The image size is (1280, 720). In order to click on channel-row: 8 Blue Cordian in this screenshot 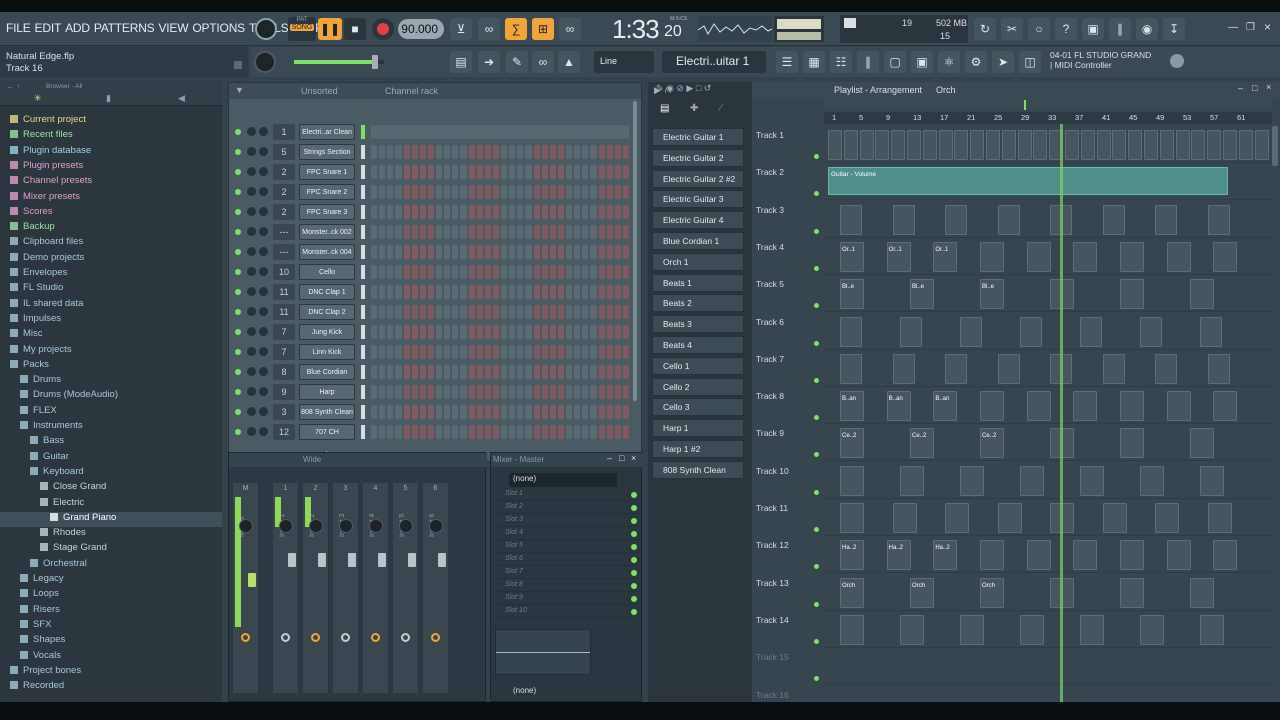, I will do `click(435, 372)`.